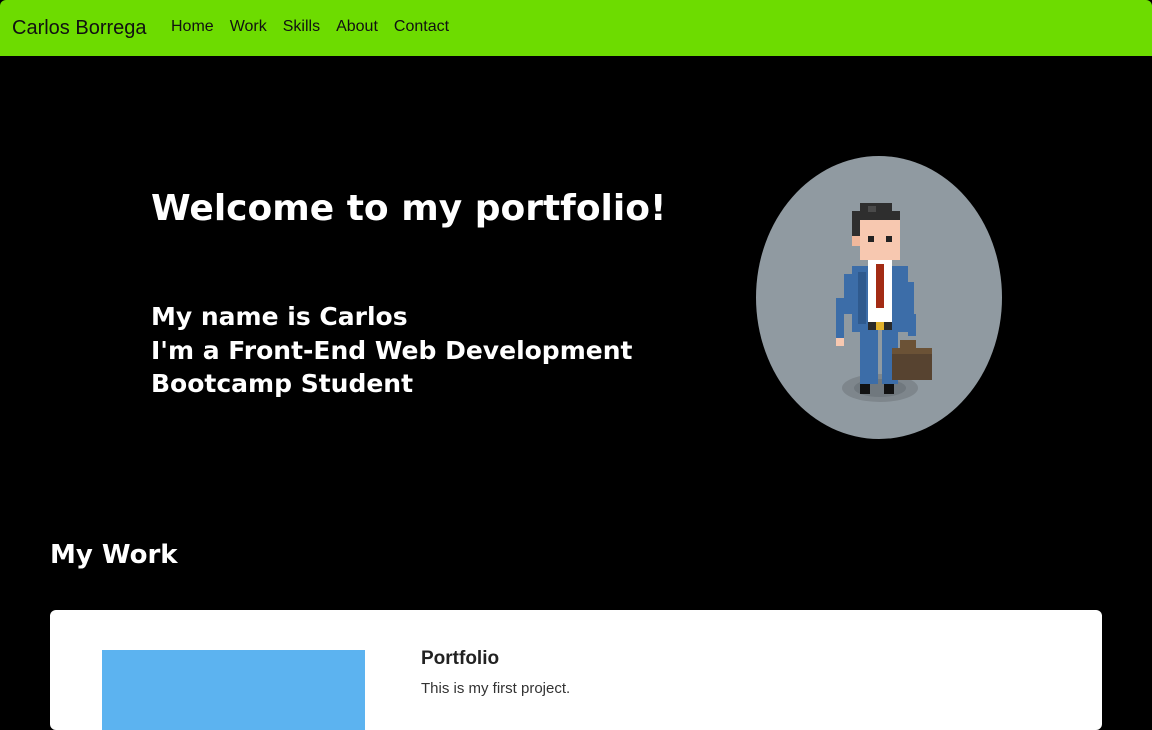 The image size is (1152, 730). What do you see at coordinates (496, 688) in the screenshot?
I see `project-description: This is my first project.` at bounding box center [496, 688].